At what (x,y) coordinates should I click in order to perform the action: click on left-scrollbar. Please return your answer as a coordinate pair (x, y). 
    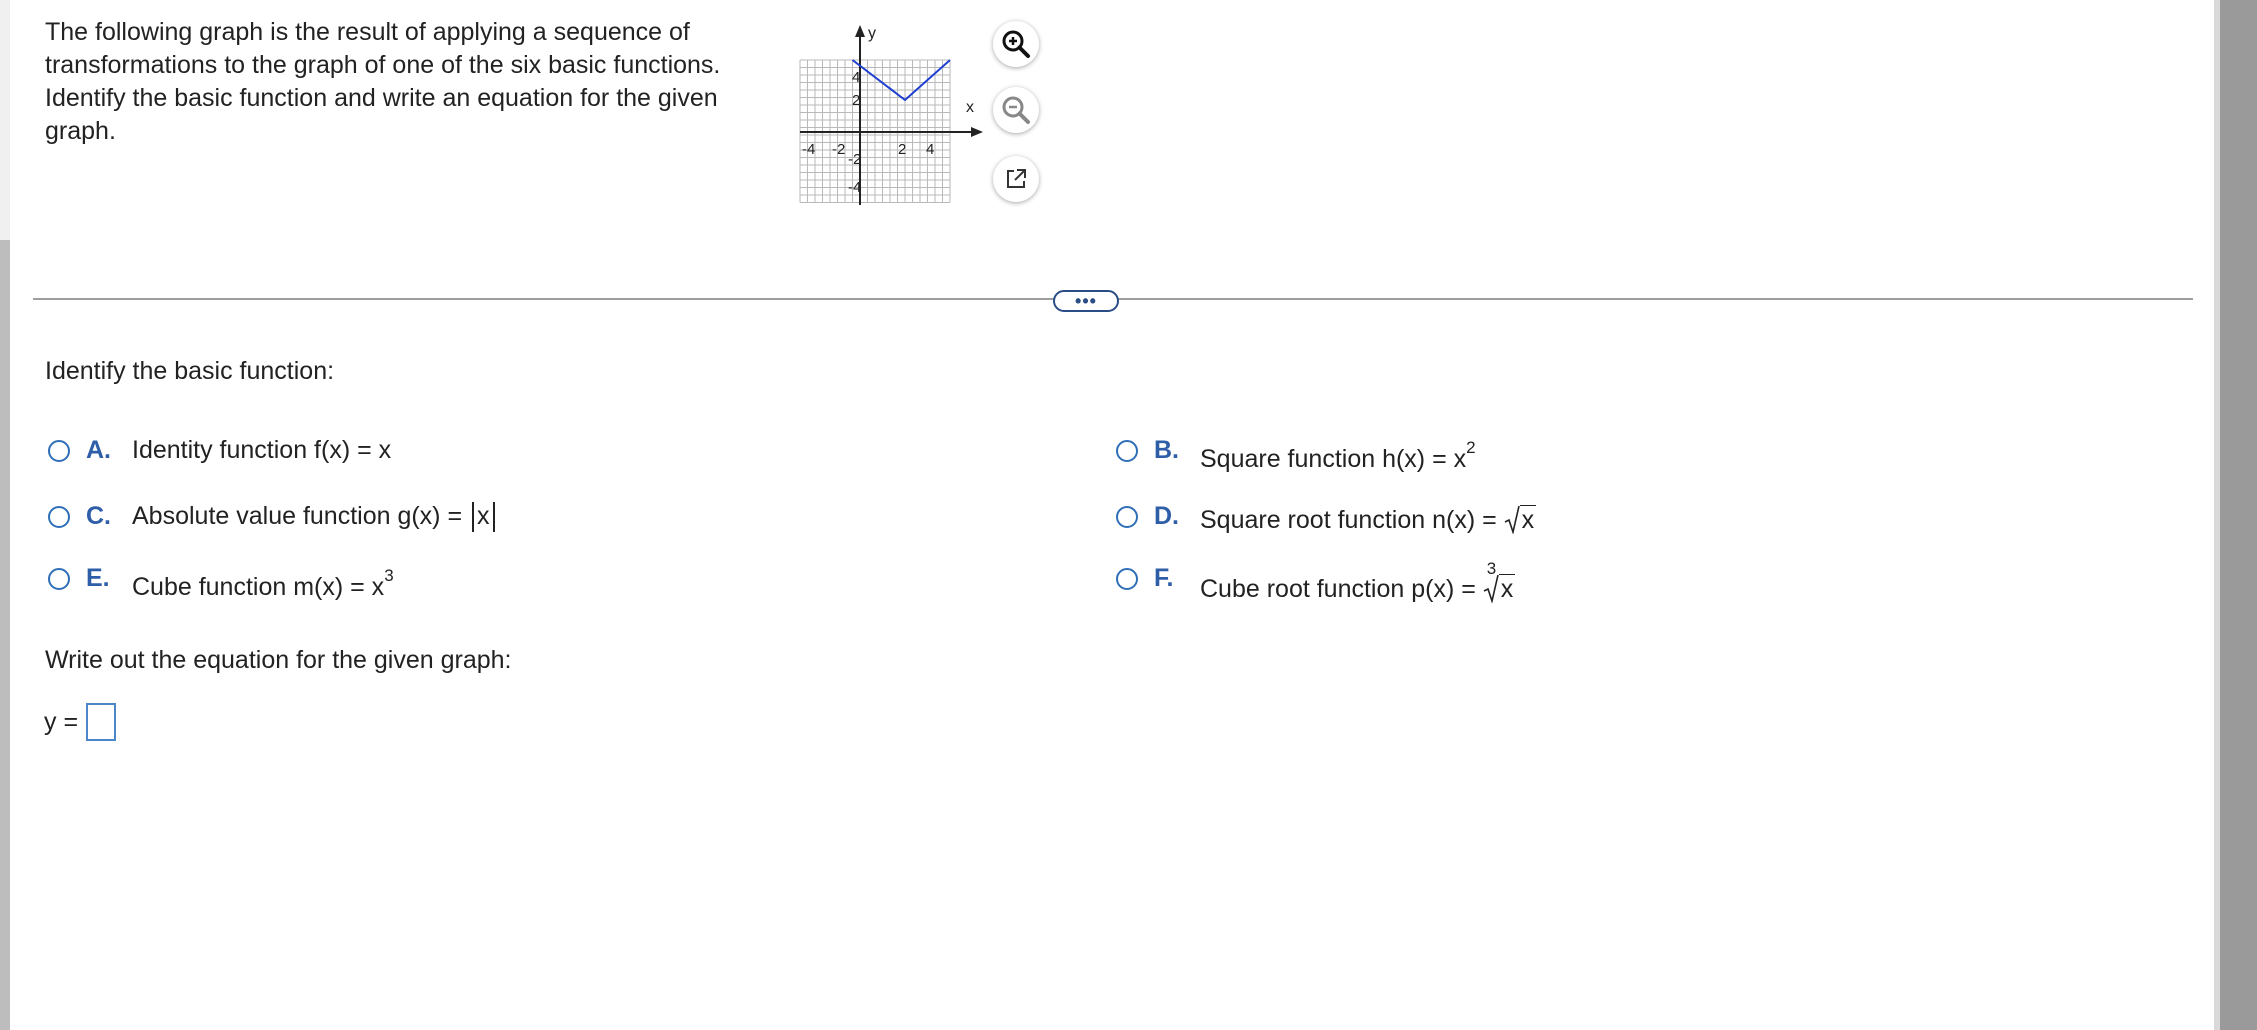
    Looking at the image, I should click on (5, 635).